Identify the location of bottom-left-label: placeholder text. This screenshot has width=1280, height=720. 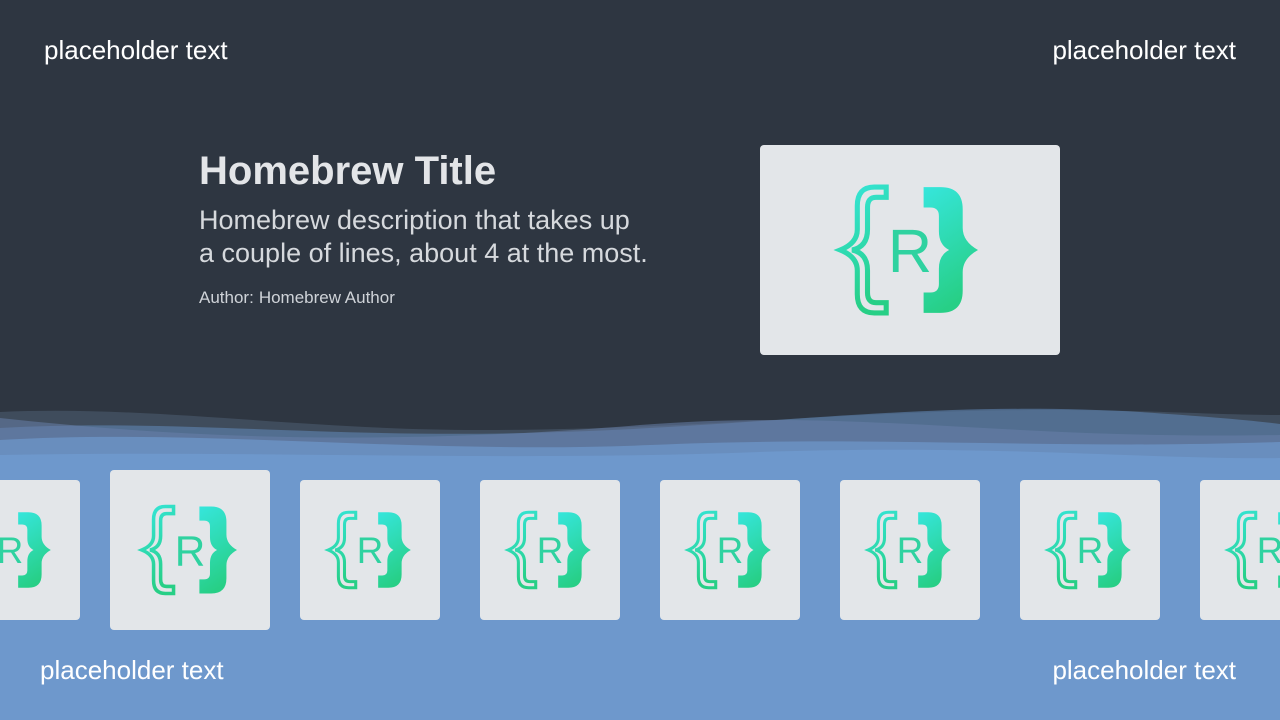
(132, 670).